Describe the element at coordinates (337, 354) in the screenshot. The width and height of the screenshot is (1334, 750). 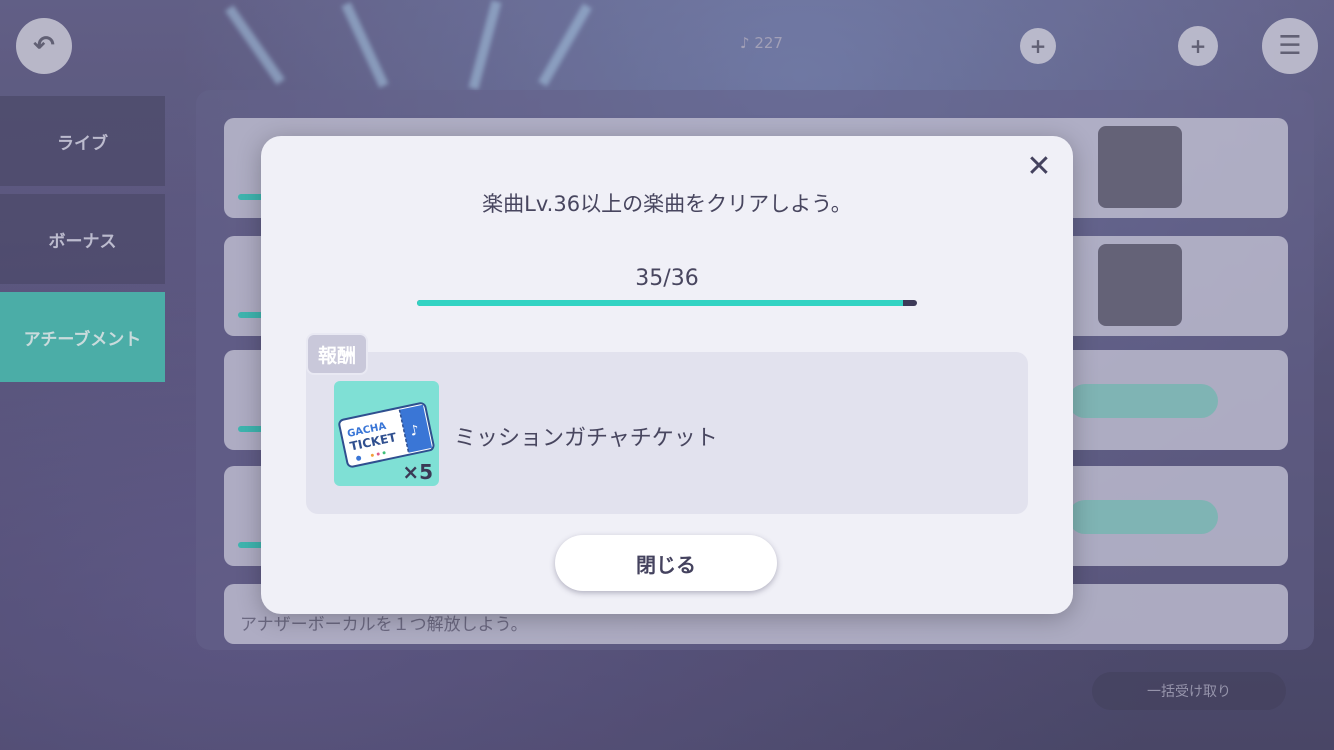
I see `reward-tag: 報酬` at that location.